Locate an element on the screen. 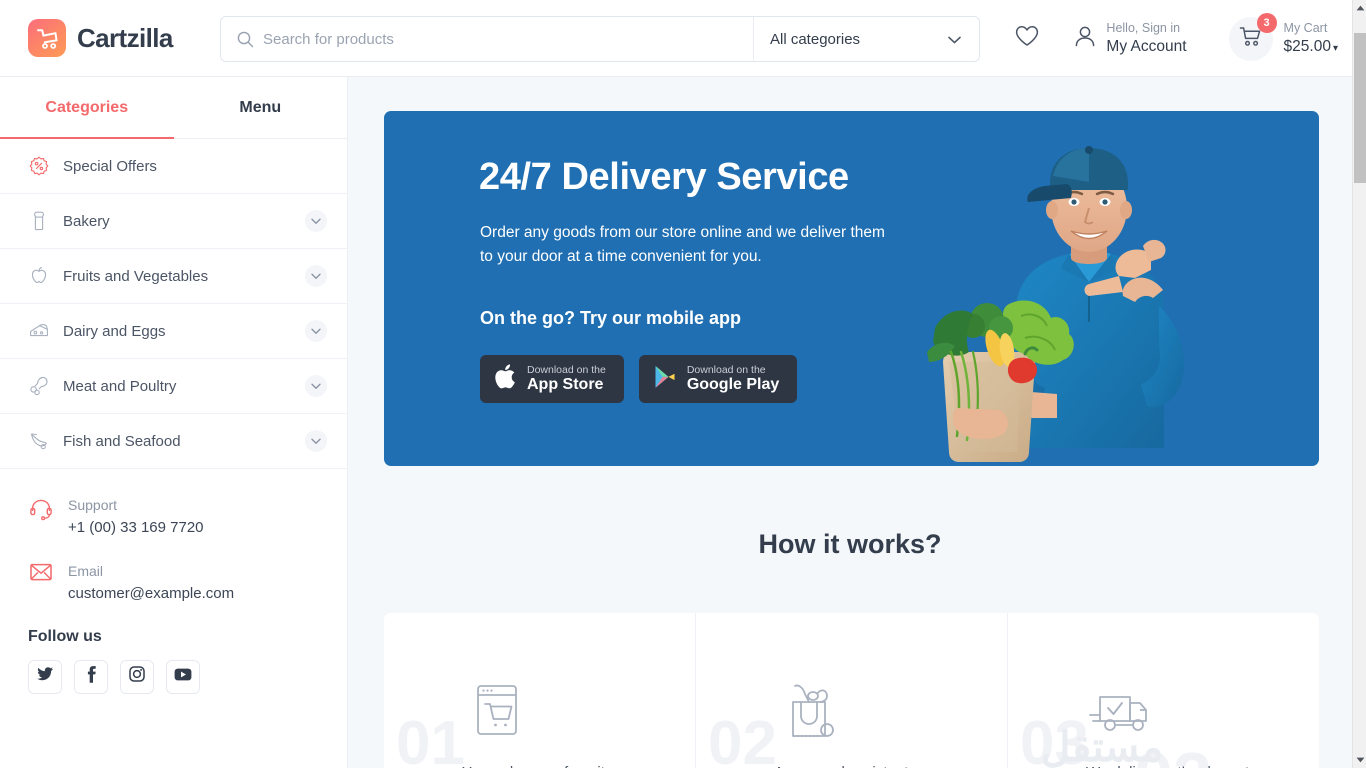 Image resolution: width=1366 pixels, height=768 pixels. heart-icon is located at coordinates (1027, 38).